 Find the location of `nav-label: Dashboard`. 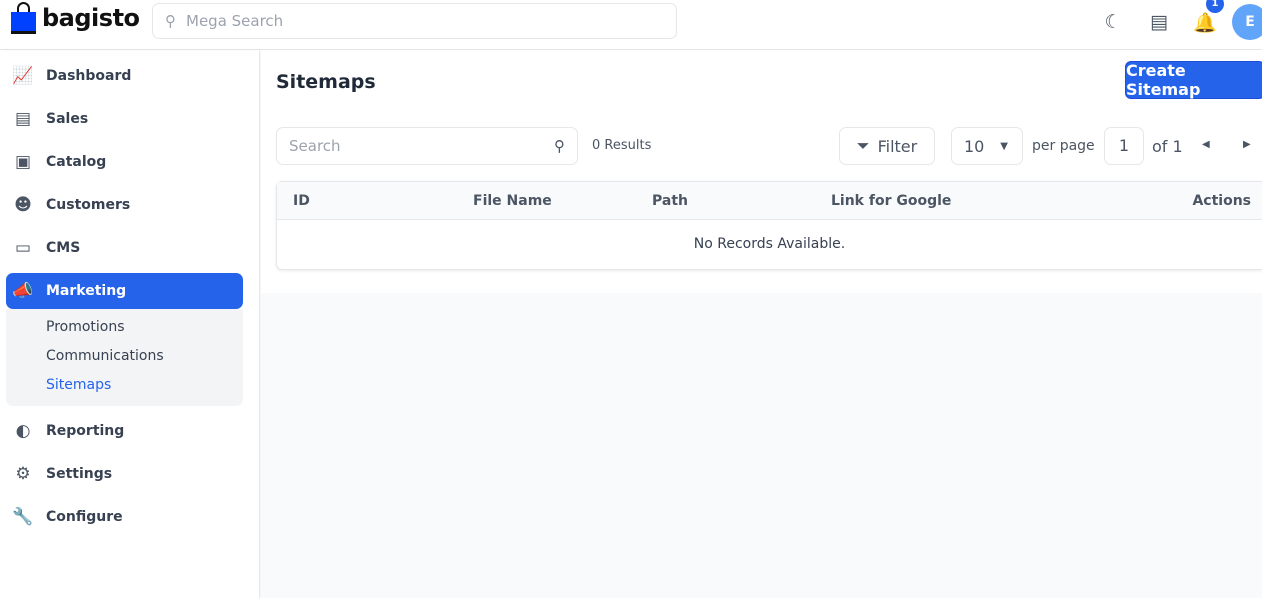

nav-label: Dashboard is located at coordinates (89, 75).